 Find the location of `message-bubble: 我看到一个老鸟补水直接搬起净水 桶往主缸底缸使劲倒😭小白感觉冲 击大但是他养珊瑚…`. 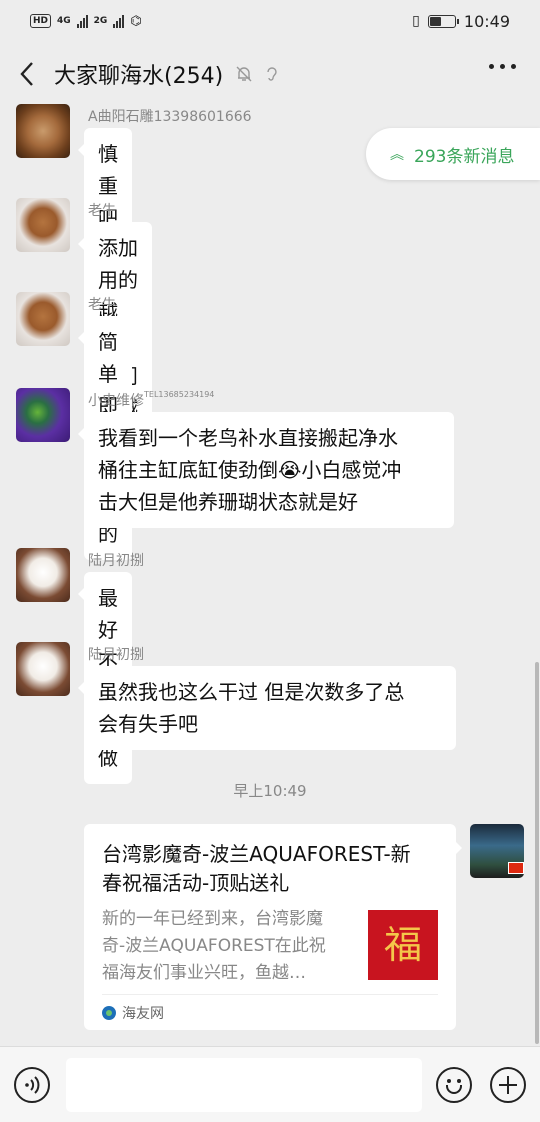

message-bubble: 我看到一个老鸟补水直接搬起净水 桶往主缸底缸使劲倒😭小白感觉冲 击大但是他养珊瑚… is located at coordinates (266, 470).